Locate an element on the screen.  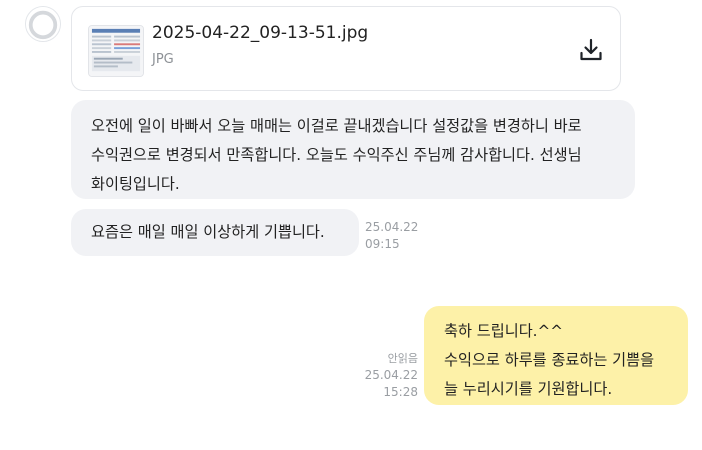
message-text-line: 늘 누리시기를 기원합니다. is located at coordinates (528, 389).